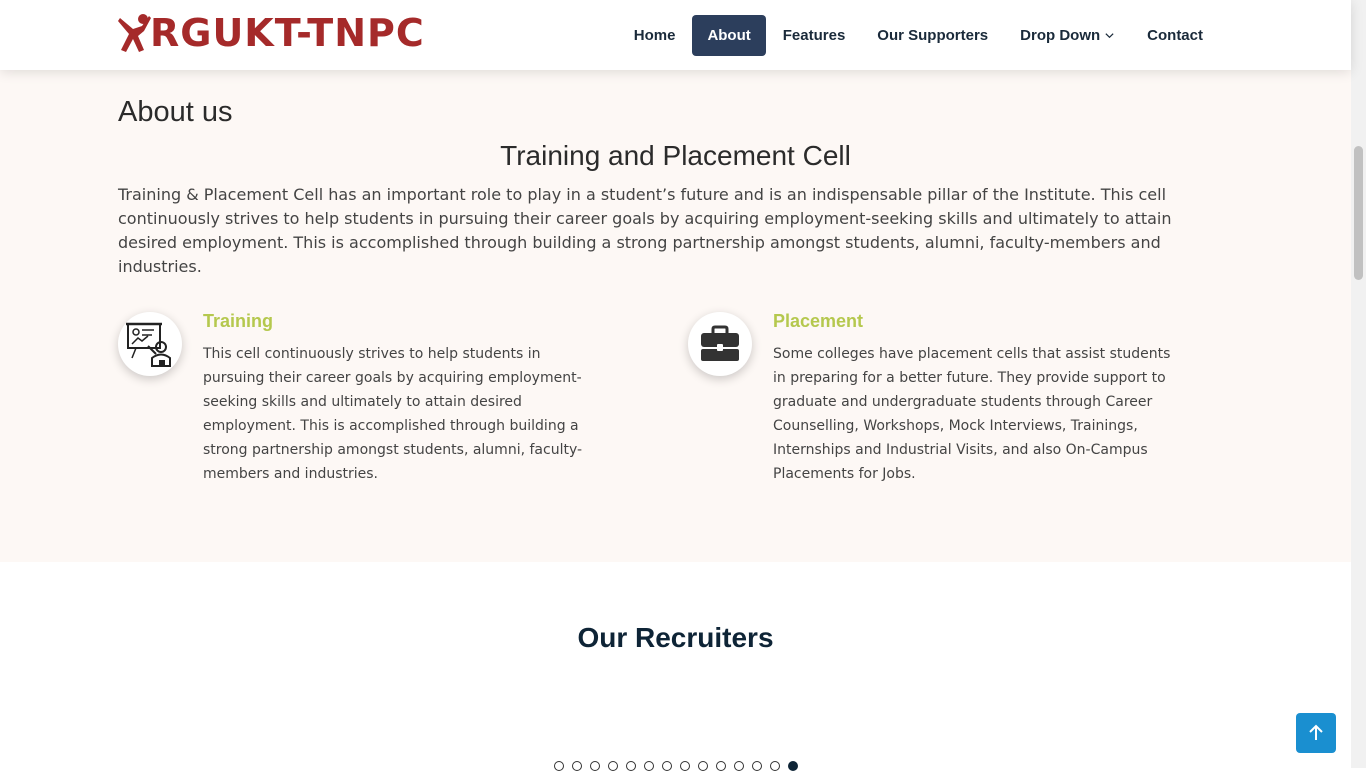  Describe the element at coordinates (676, 766) in the screenshot. I see `carousel-pagination` at that location.